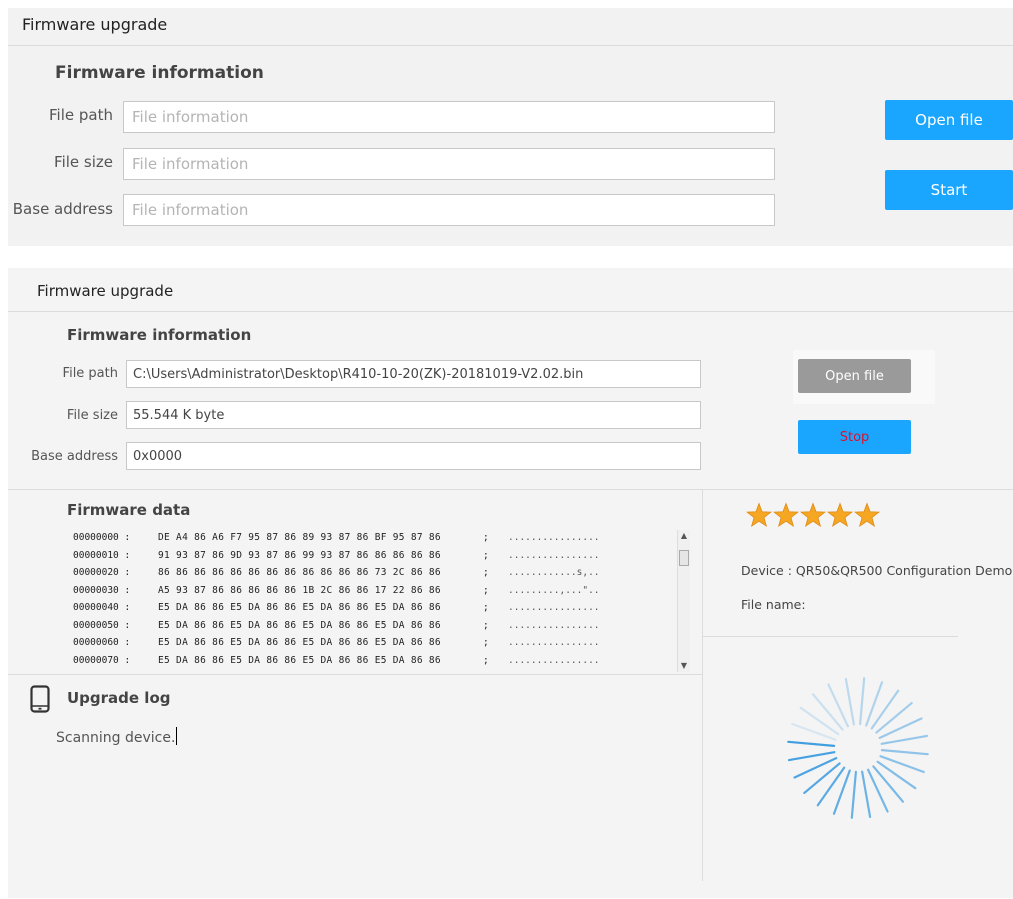 The image size is (1013, 899). What do you see at coordinates (877, 570) in the screenshot?
I see `device-info: Device : QR50&QR500 Configuration Demo` at bounding box center [877, 570].